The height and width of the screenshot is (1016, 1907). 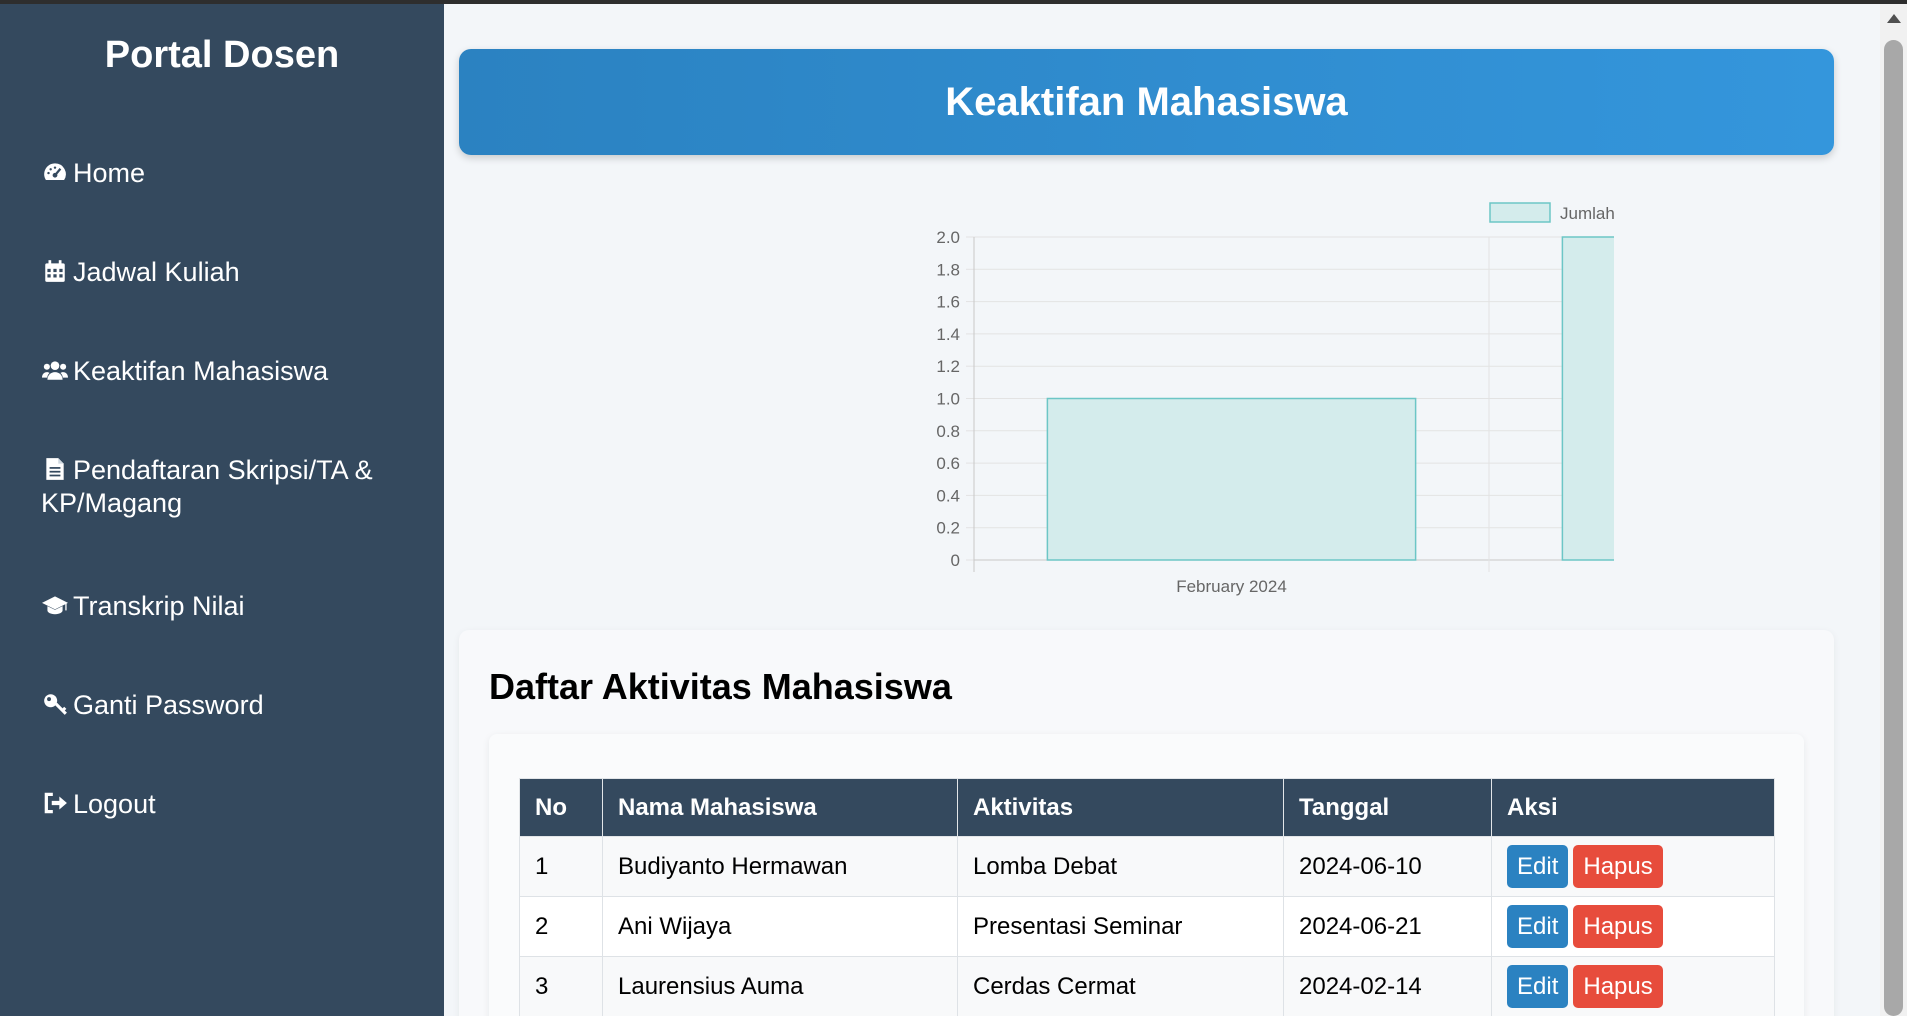 I want to click on table-header-row: No Nama Mahasiswa Aktivitas Tanggal Aksi, so click(x=1147, y=807).